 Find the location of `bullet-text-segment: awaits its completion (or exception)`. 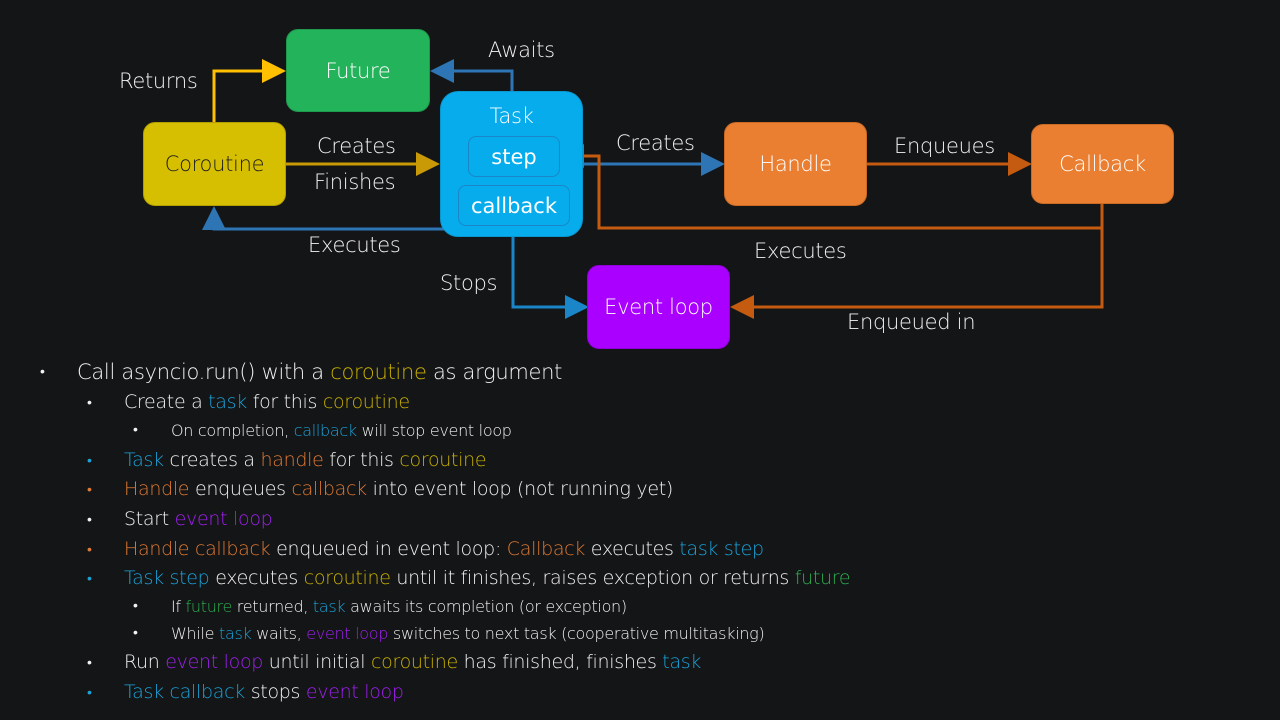

bullet-text-segment: awaits its completion (or exception) is located at coordinates (486, 606).